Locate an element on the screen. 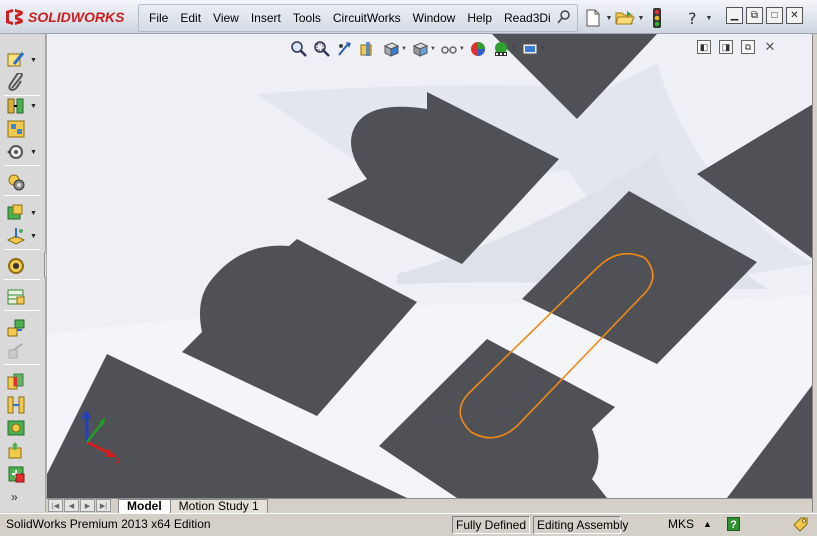 This screenshot has width=817, height=536. units-selector: MKS is located at coordinates (681, 525).